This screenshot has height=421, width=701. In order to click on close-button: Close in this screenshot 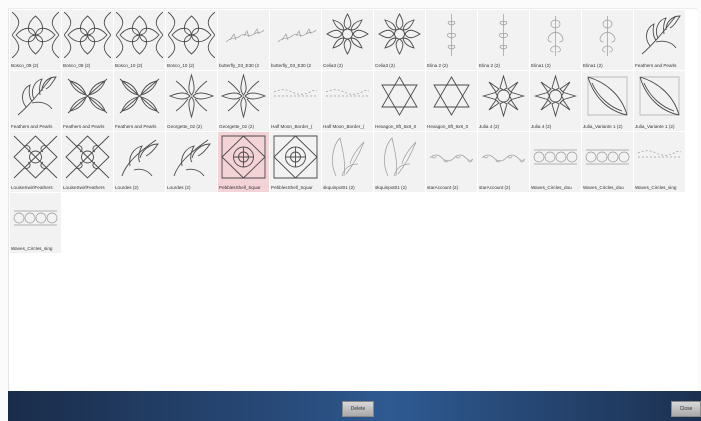, I will do `click(686, 409)`.